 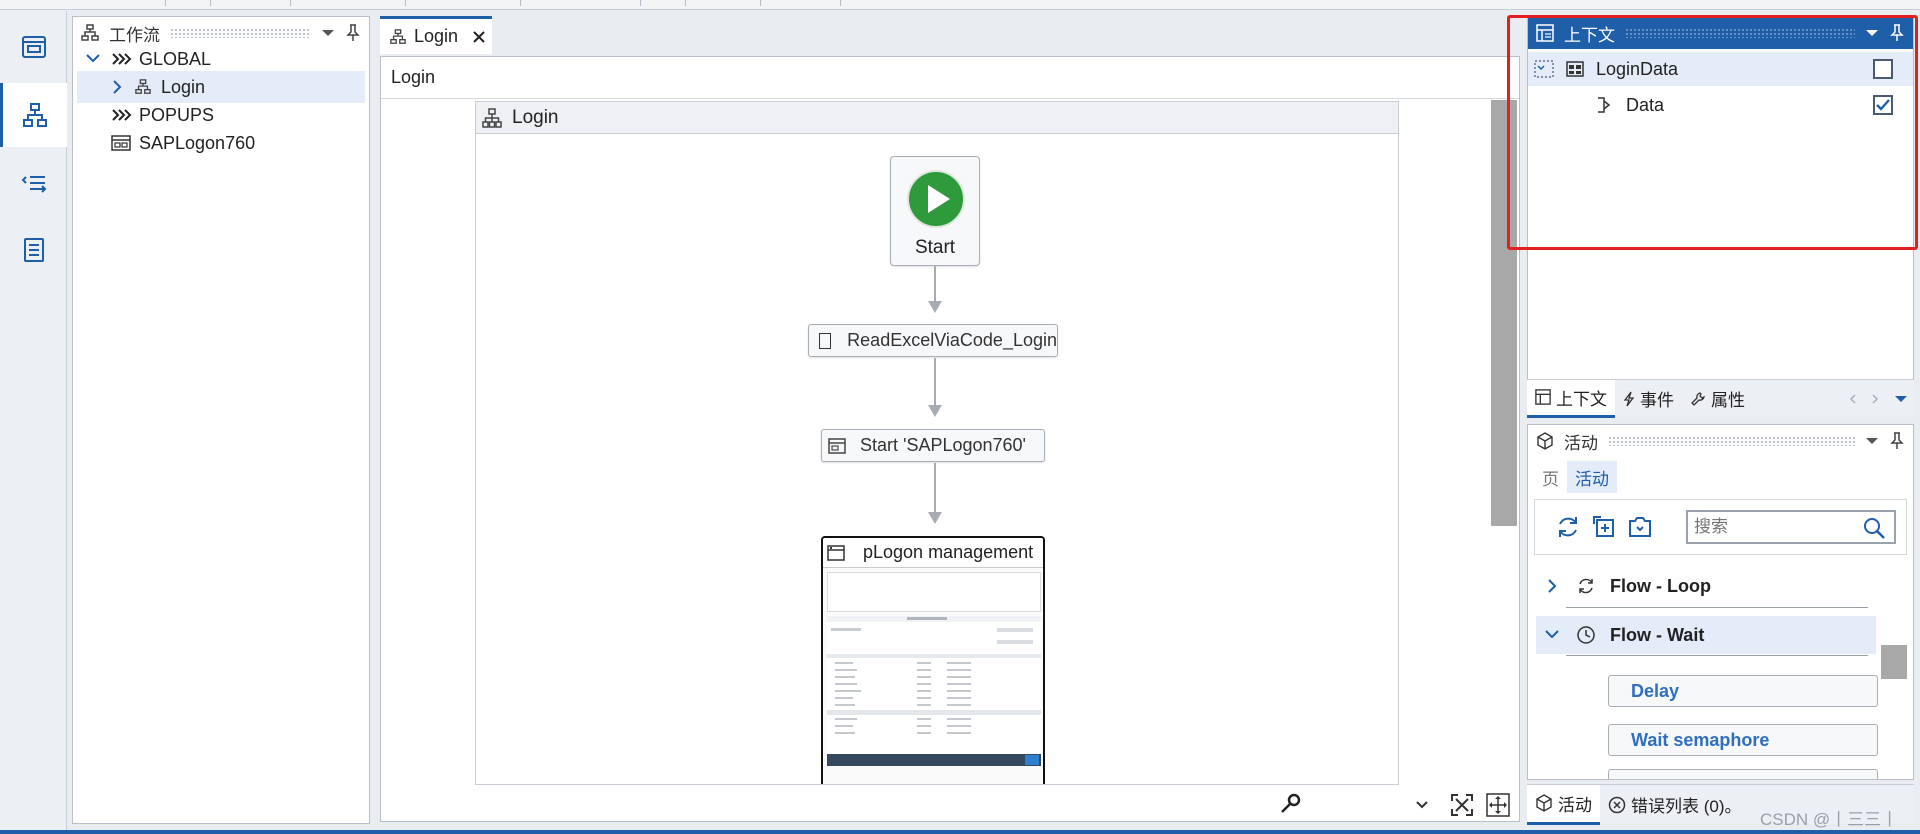 I want to click on activity-delay: Delay, so click(x=1743, y=691).